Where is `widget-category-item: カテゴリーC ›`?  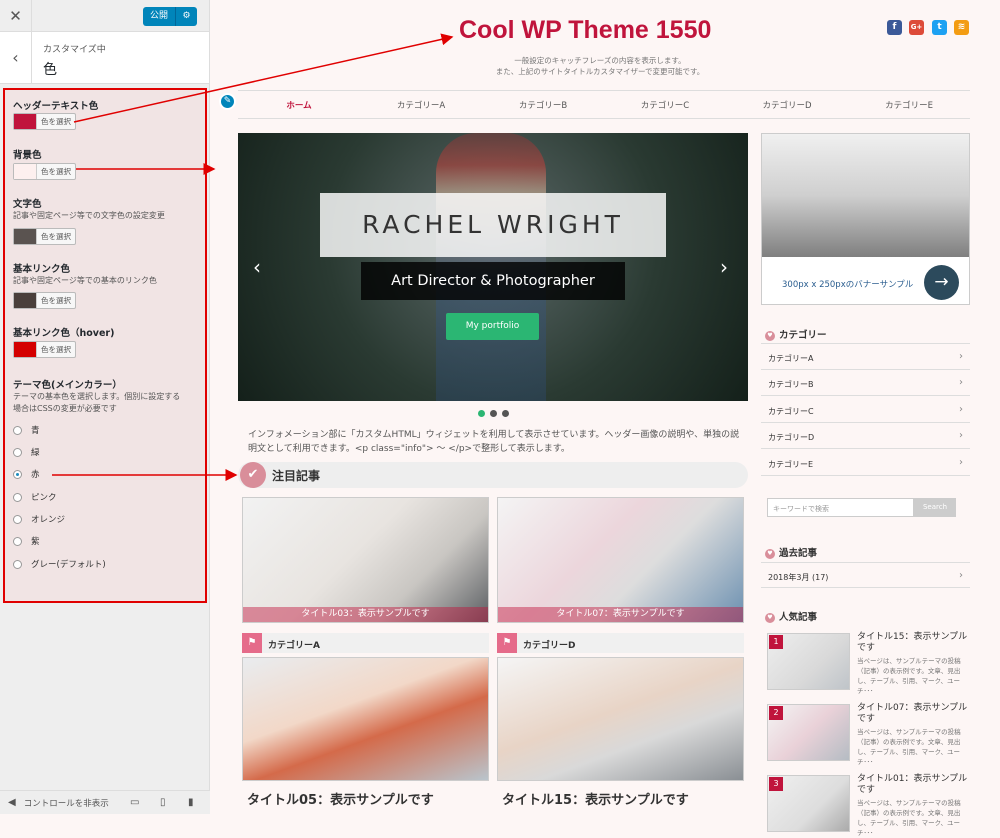
widget-category-item: カテゴリーC › is located at coordinates (865, 410).